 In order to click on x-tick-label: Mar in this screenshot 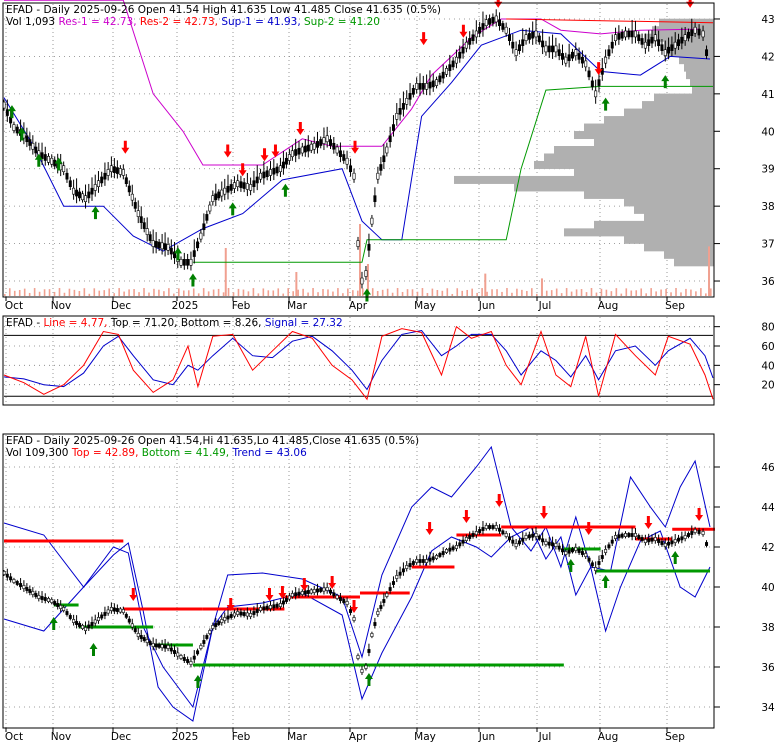, I will do `click(297, 306)`.